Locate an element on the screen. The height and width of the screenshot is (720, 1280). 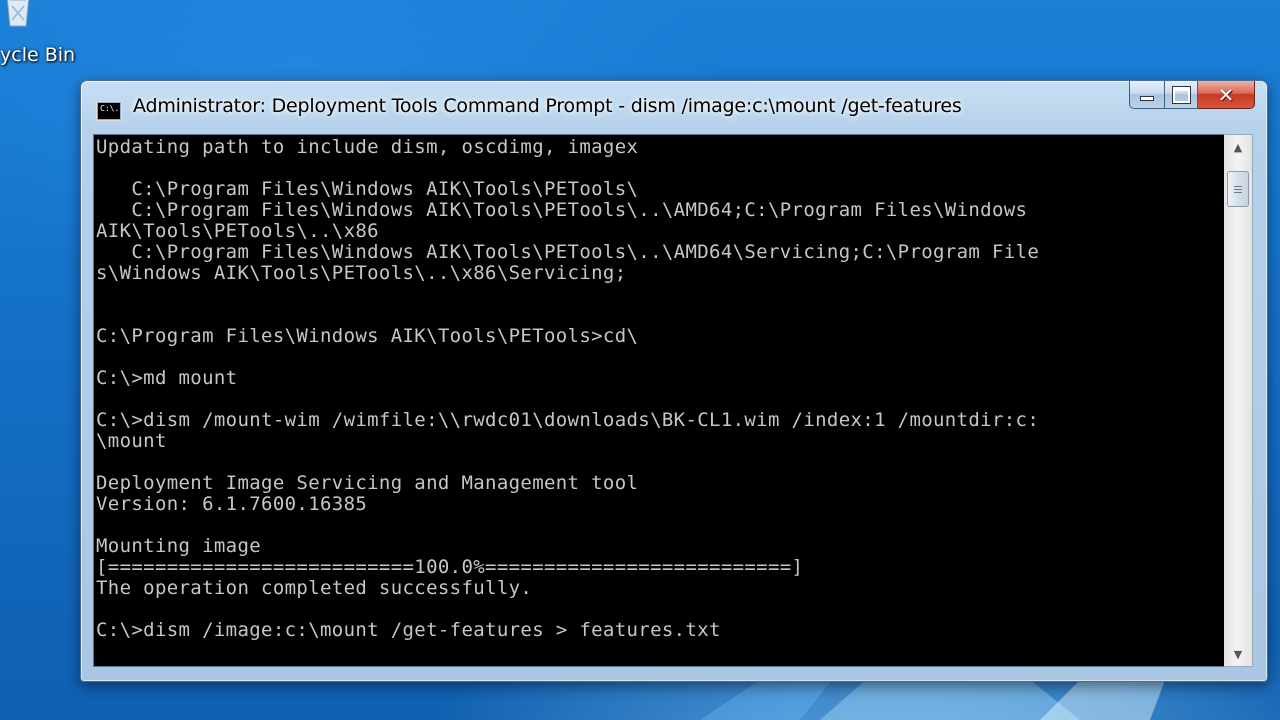
maximize-icon is located at coordinates (1181, 94).